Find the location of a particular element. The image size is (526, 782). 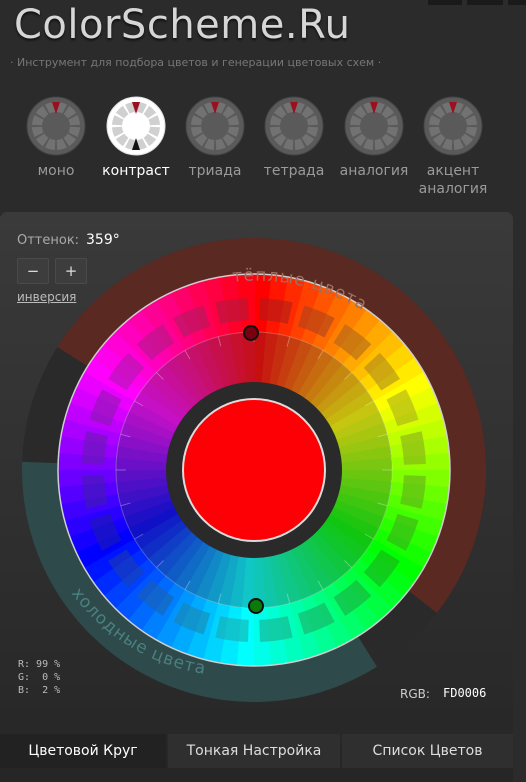

tab-fine-tuning: Тонкая Настройка is located at coordinates (254, 751).